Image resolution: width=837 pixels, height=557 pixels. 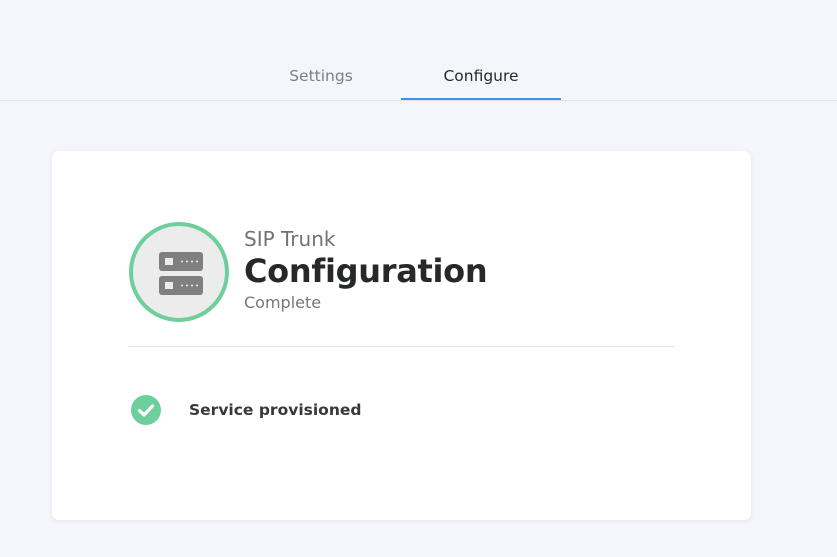 I want to click on tab-configure: Configure, so click(x=481, y=78).